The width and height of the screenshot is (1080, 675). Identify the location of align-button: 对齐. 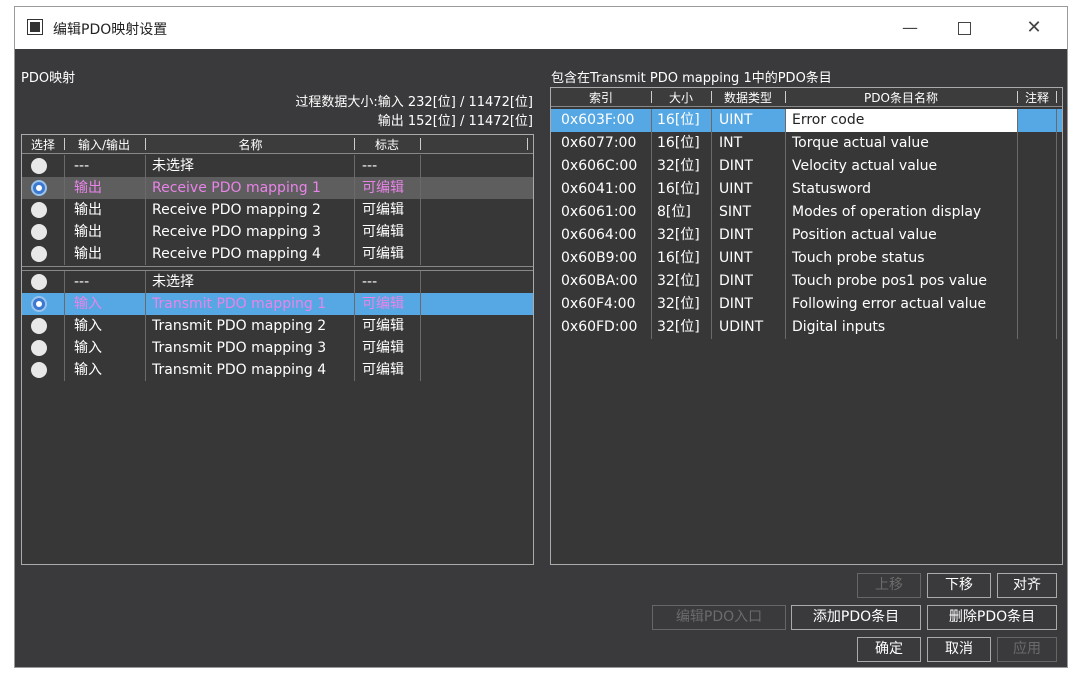
(1027, 585).